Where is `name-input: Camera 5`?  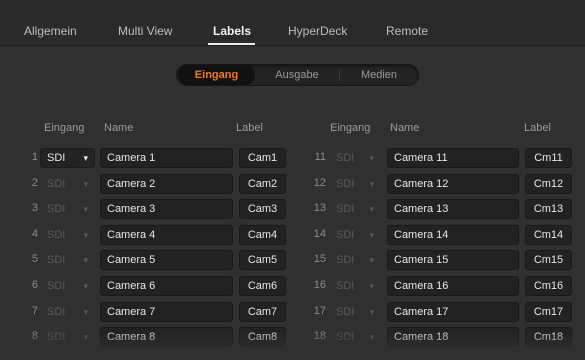
name-input: Camera 5 is located at coordinates (166, 260).